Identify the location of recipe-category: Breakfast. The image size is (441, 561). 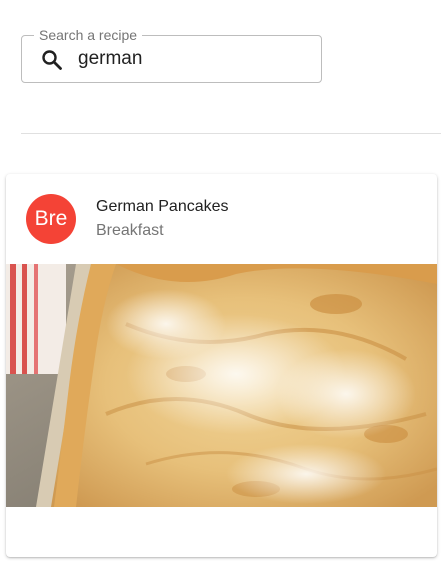
(130, 230).